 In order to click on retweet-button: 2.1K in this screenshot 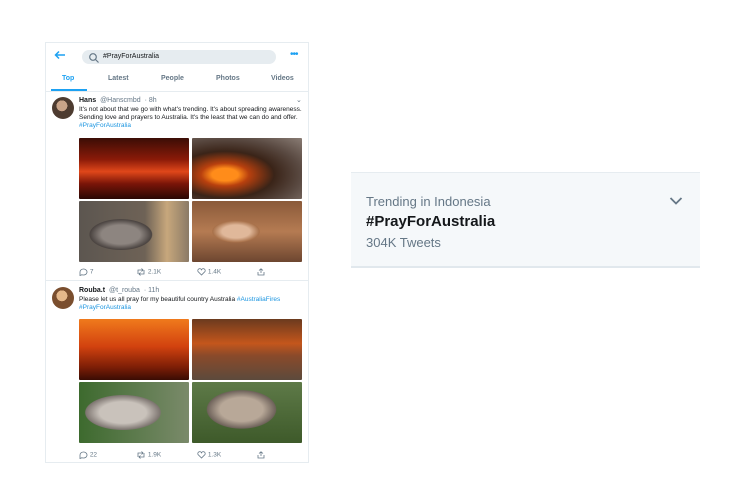, I will do `click(148, 272)`.